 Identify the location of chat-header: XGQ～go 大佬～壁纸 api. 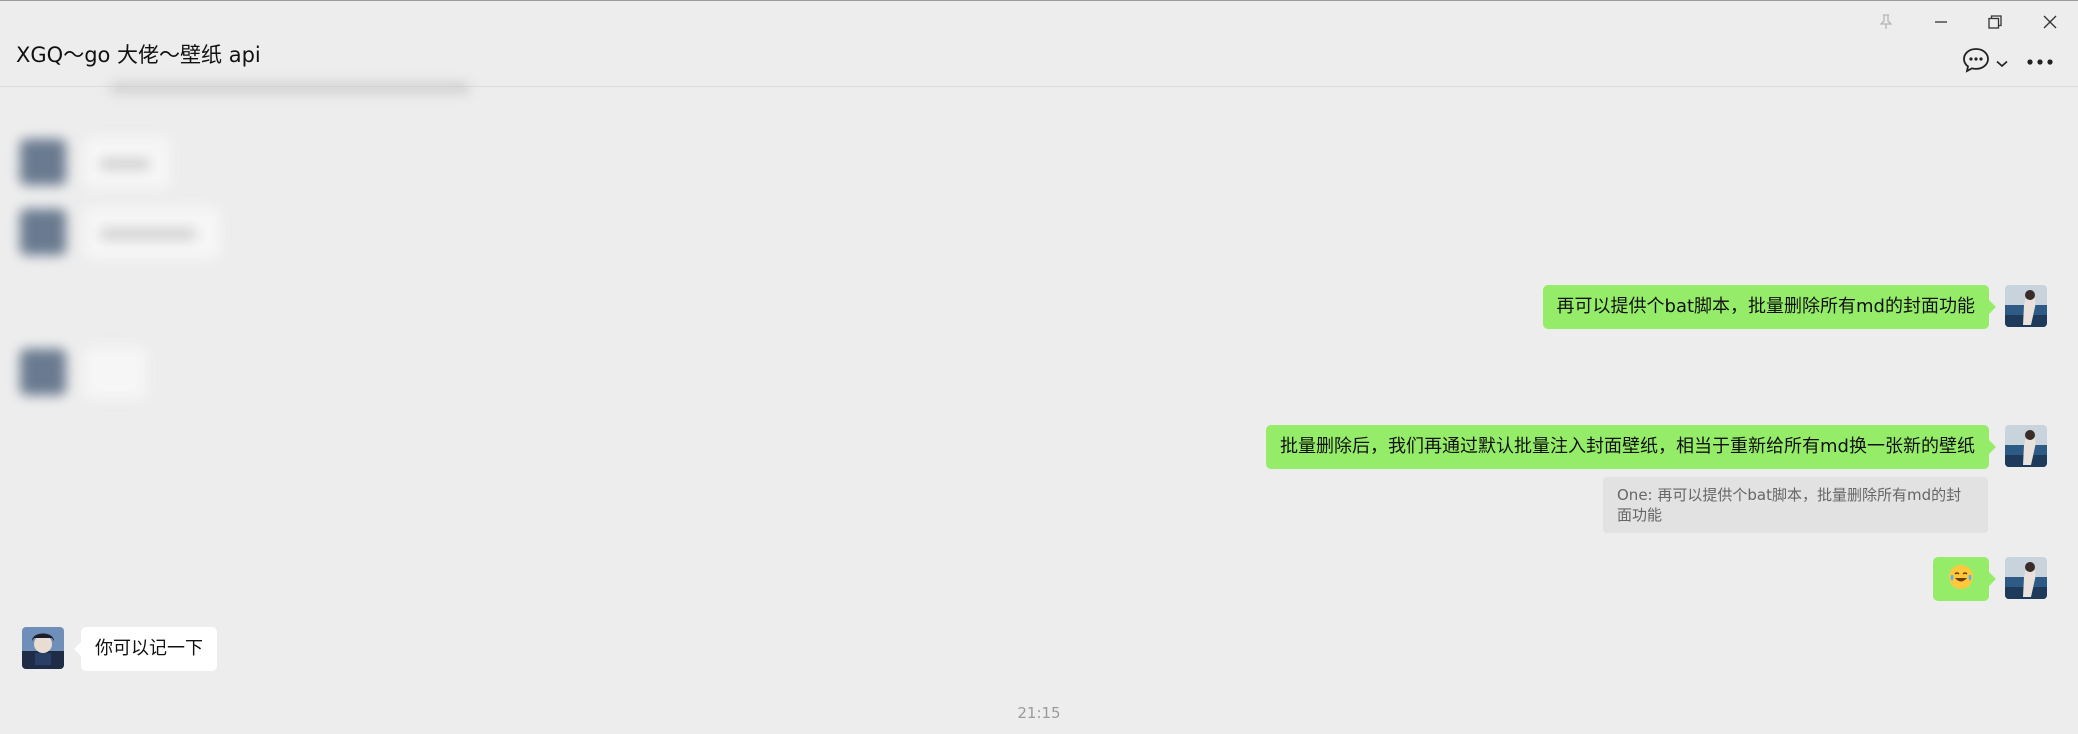
(1039, 44).